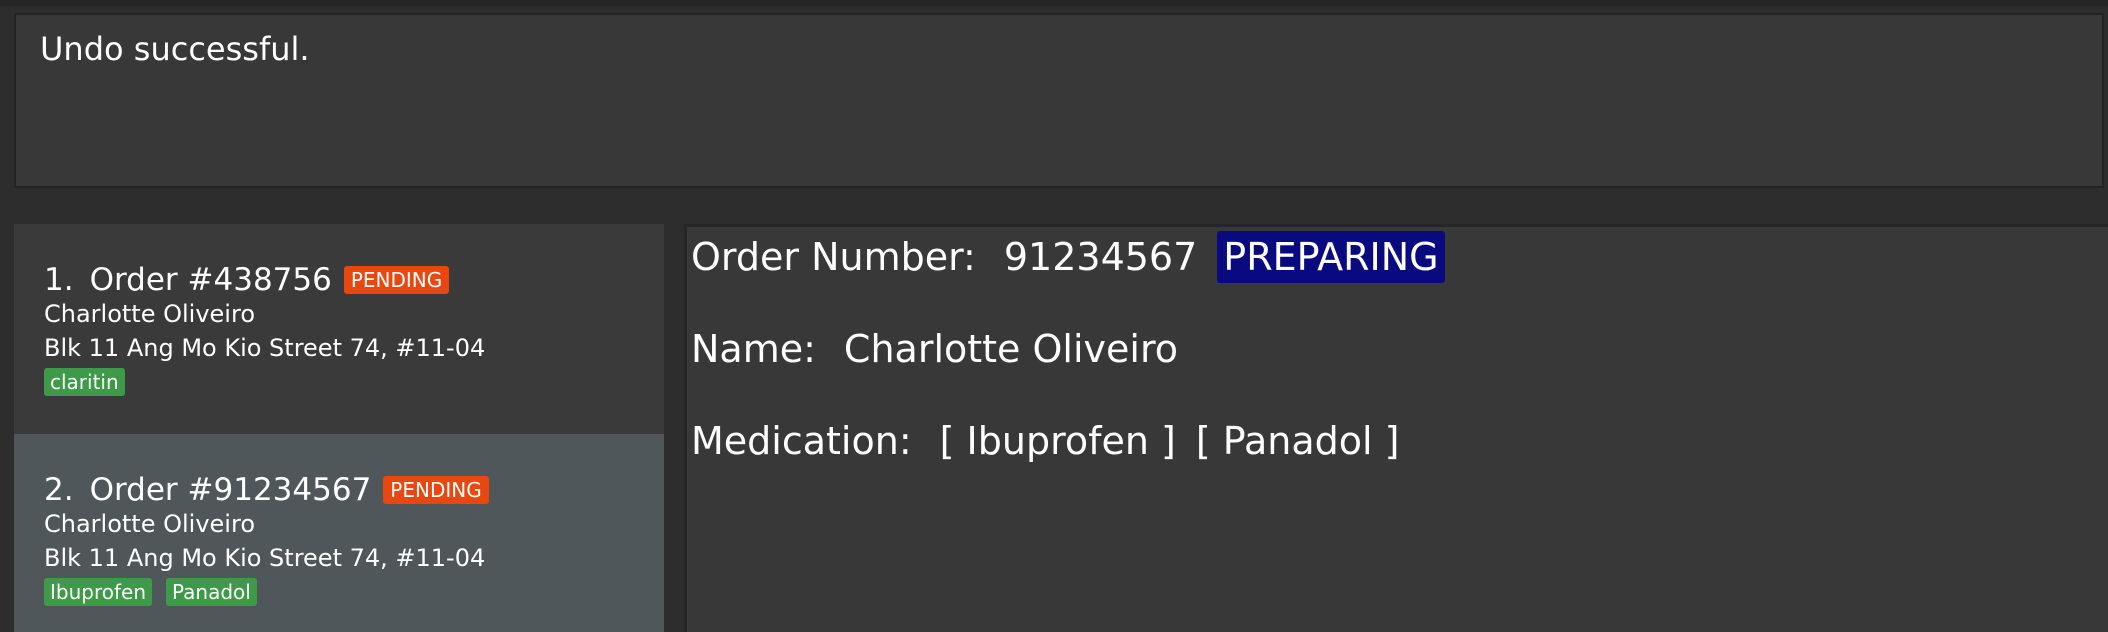 The width and height of the screenshot is (2108, 632). What do you see at coordinates (98, 592) in the screenshot?
I see `medication-tag: Ibuprofen` at bounding box center [98, 592].